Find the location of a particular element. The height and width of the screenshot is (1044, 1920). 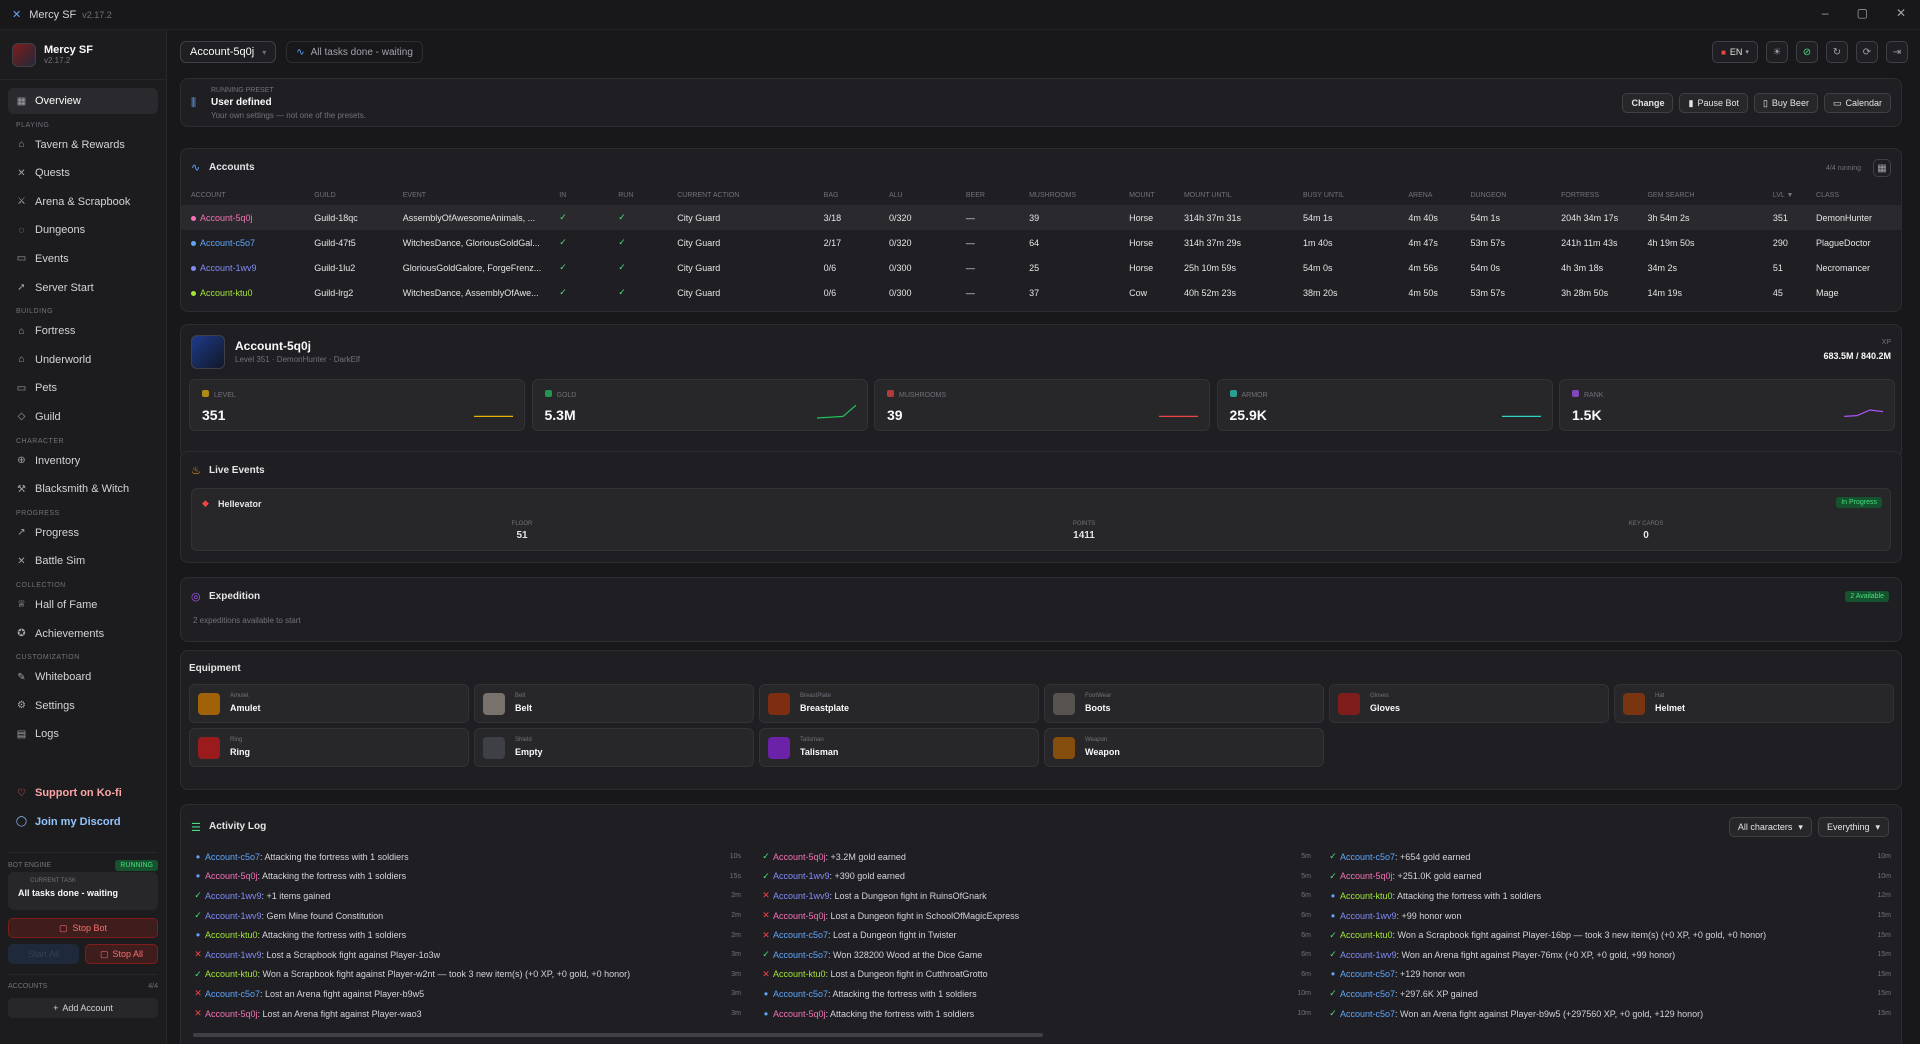

sidebar-item-quests: ✕ Quests is located at coordinates (83, 173).